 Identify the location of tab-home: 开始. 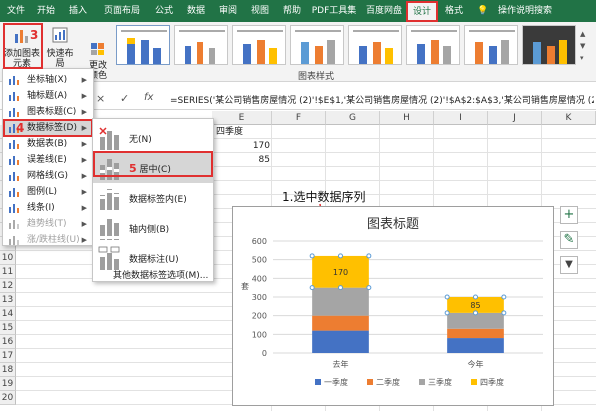
(46, 11).